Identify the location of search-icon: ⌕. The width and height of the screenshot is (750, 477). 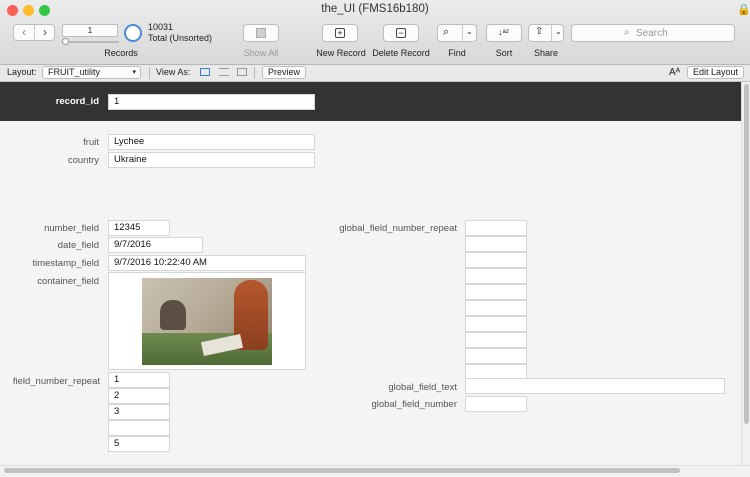
(627, 32).